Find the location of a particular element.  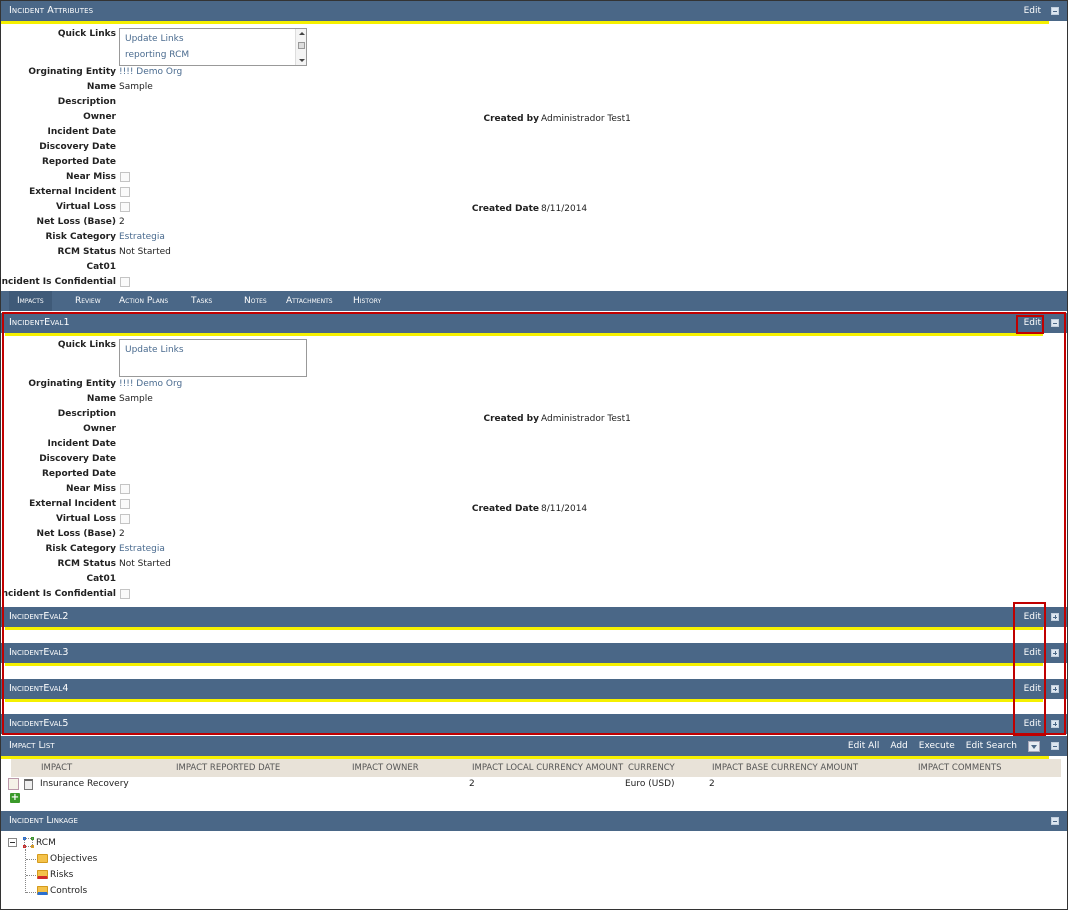

column-header: IMPACT OWNER is located at coordinates (385, 768).